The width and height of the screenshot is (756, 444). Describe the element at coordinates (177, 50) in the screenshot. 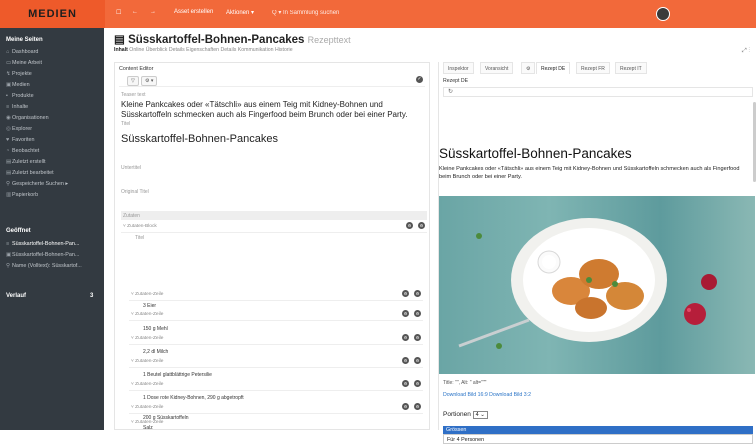

I see `tab-details: Details` at that location.